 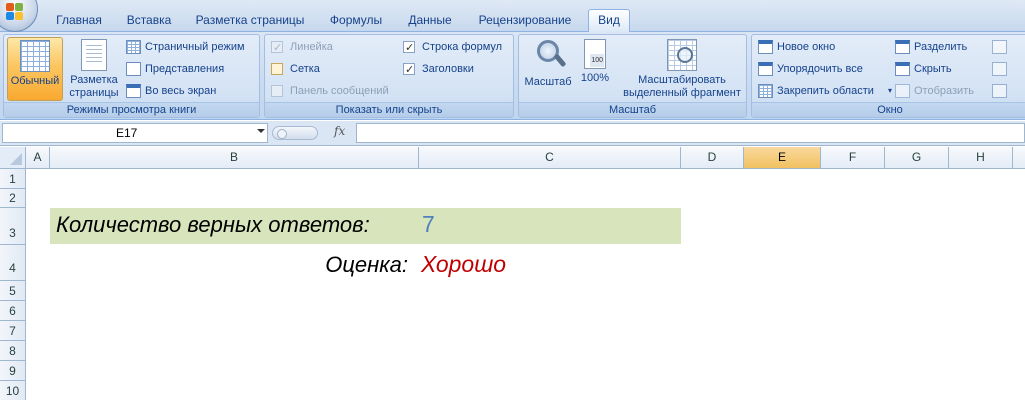 I want to click on arrange-all-label: Упорядочить все, so click(x=820, y=69).